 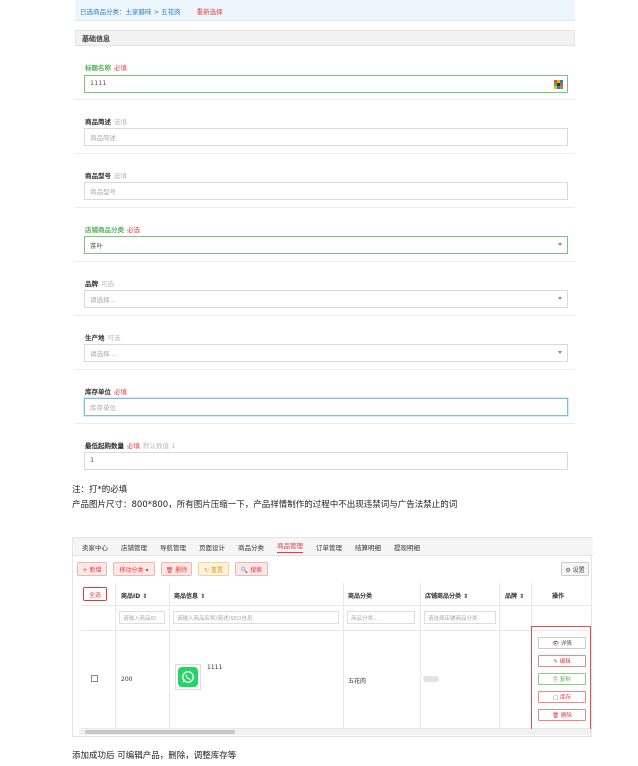 What do you see at coordinates (562, 715) in the screenshot?
I see `row-delete-button: 🗑 删除` at bounding box center [562, 715].